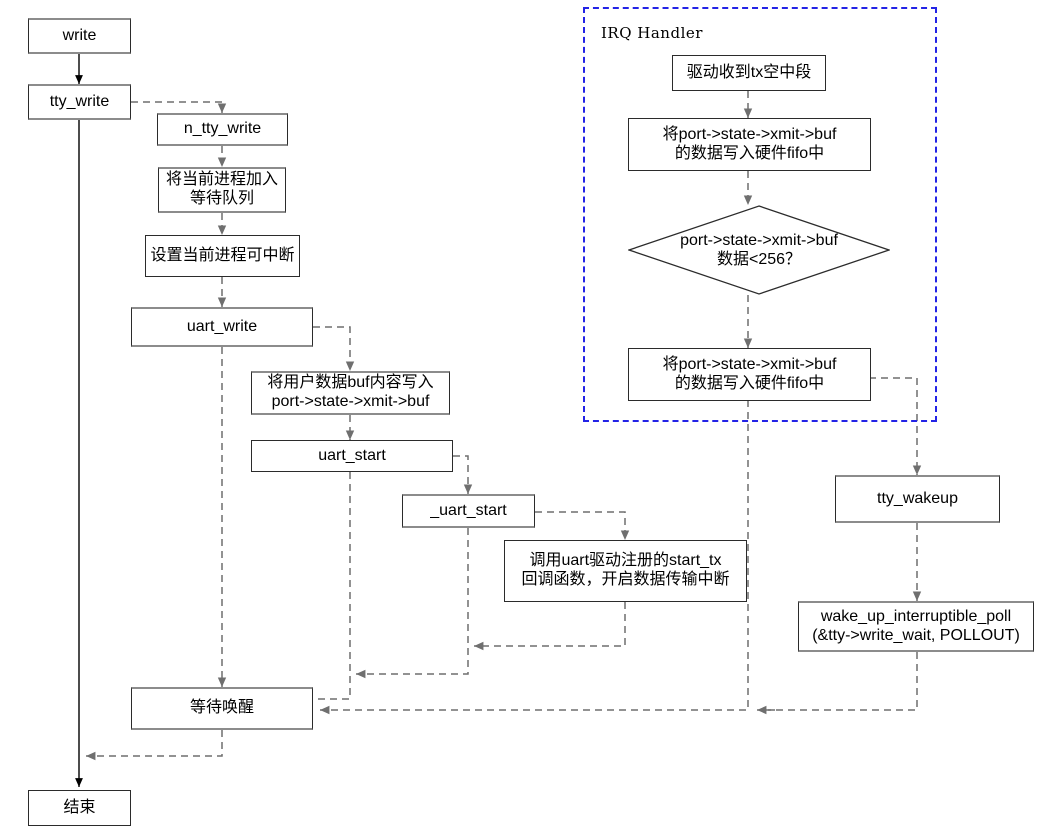  What do you see at coordinates (350, 393) in the screenshot?
I see `node-copy-to-xmit-buf: 将用户数据buf内容写入 port->state->xmit->buf` at bounding box center [350, 393].